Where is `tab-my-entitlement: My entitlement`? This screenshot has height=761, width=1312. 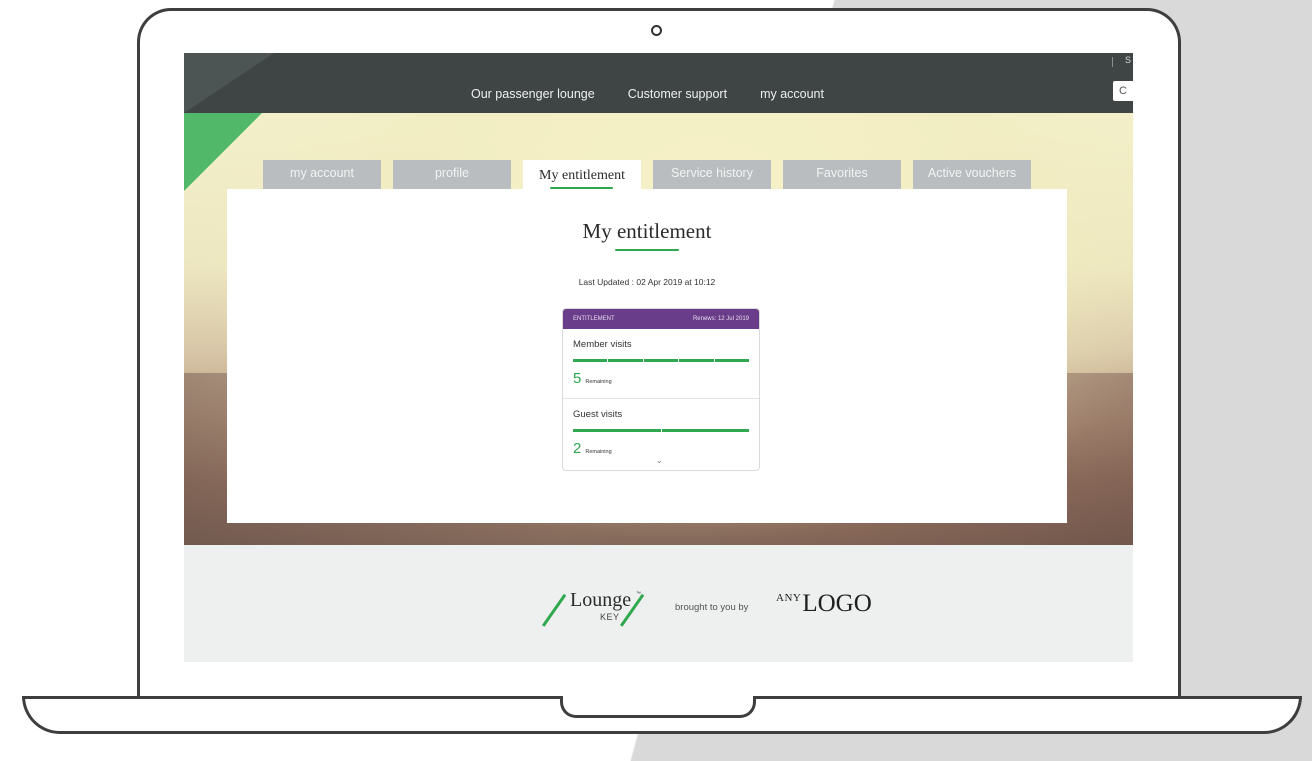 tab-my-entitlement: My entitlement is located at coordinates (582, 175).